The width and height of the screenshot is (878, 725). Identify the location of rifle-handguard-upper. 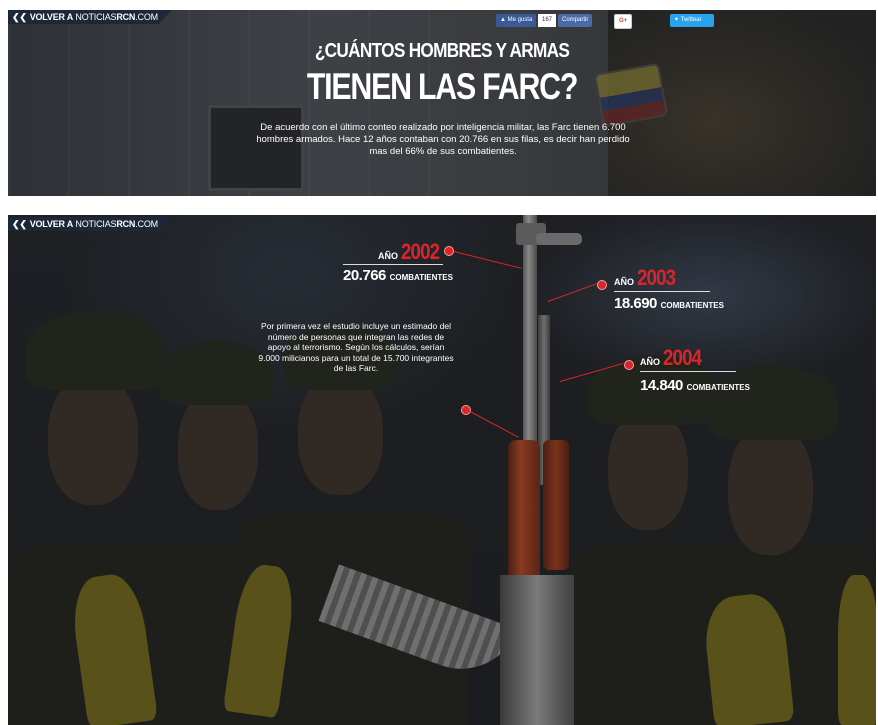
(556, 505).